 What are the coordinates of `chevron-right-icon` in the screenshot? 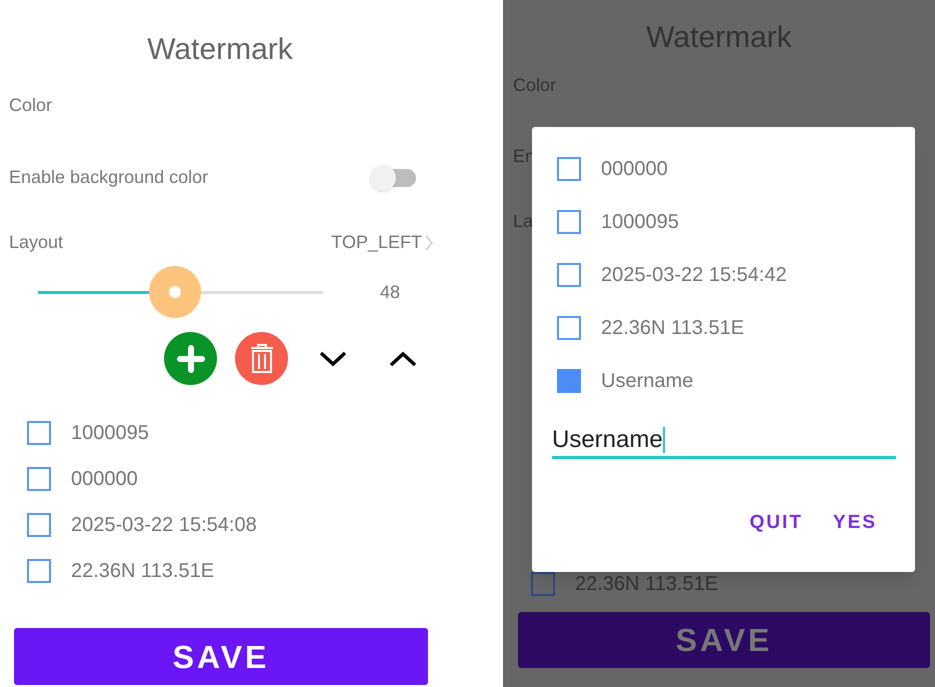 It's located at (429, 242).